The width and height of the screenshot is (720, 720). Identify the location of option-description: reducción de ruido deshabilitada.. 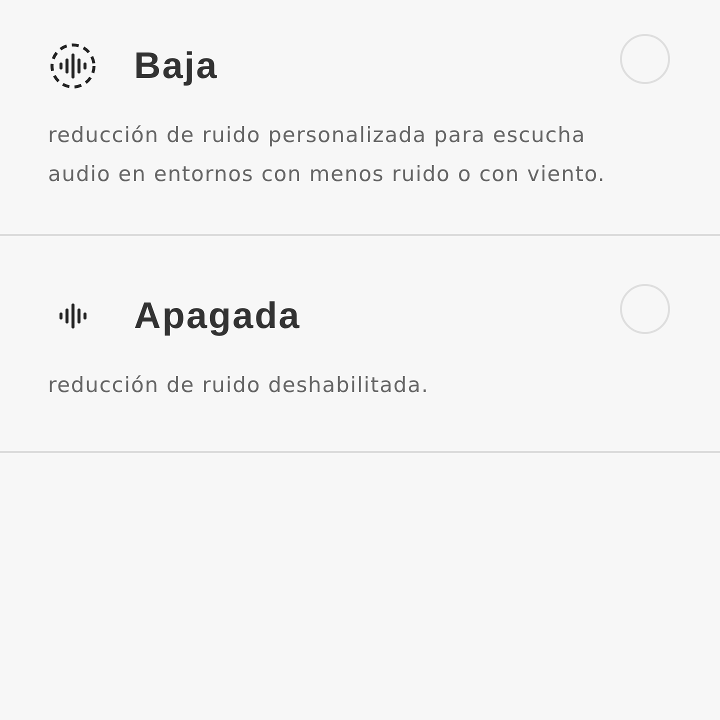
(239, 385).